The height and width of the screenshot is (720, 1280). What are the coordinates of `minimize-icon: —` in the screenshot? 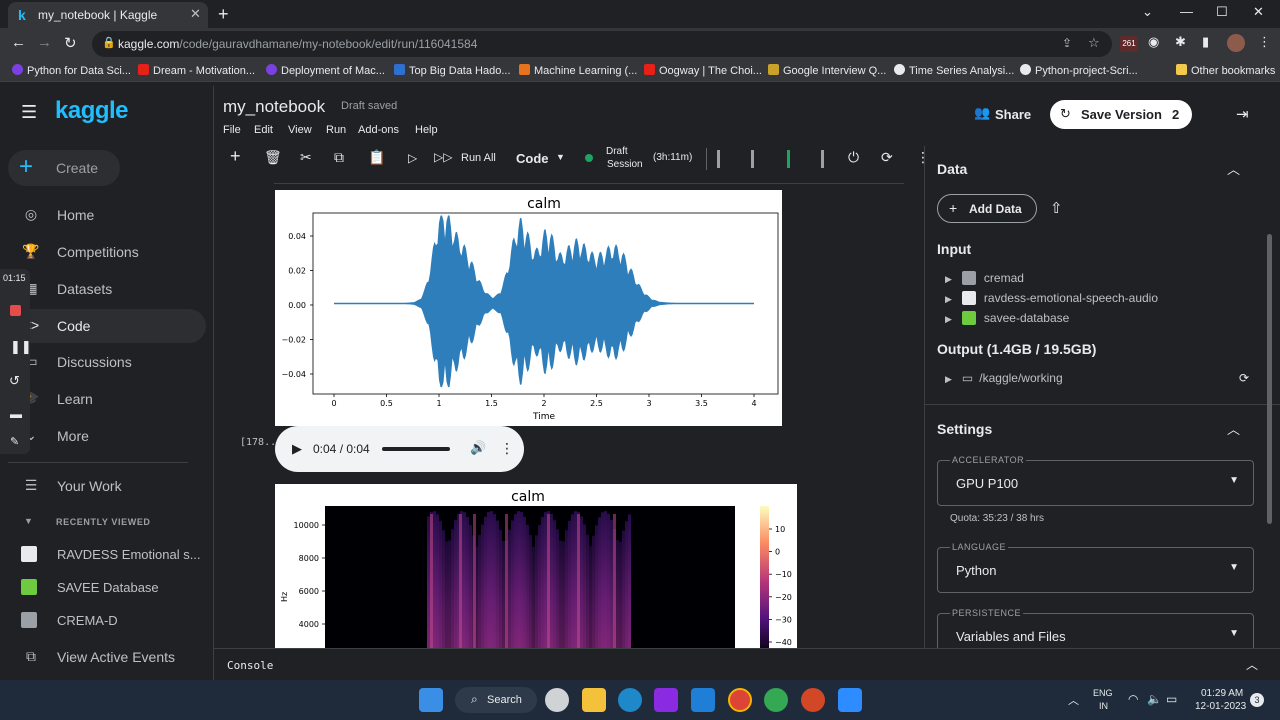 It's located at (1186, 11).